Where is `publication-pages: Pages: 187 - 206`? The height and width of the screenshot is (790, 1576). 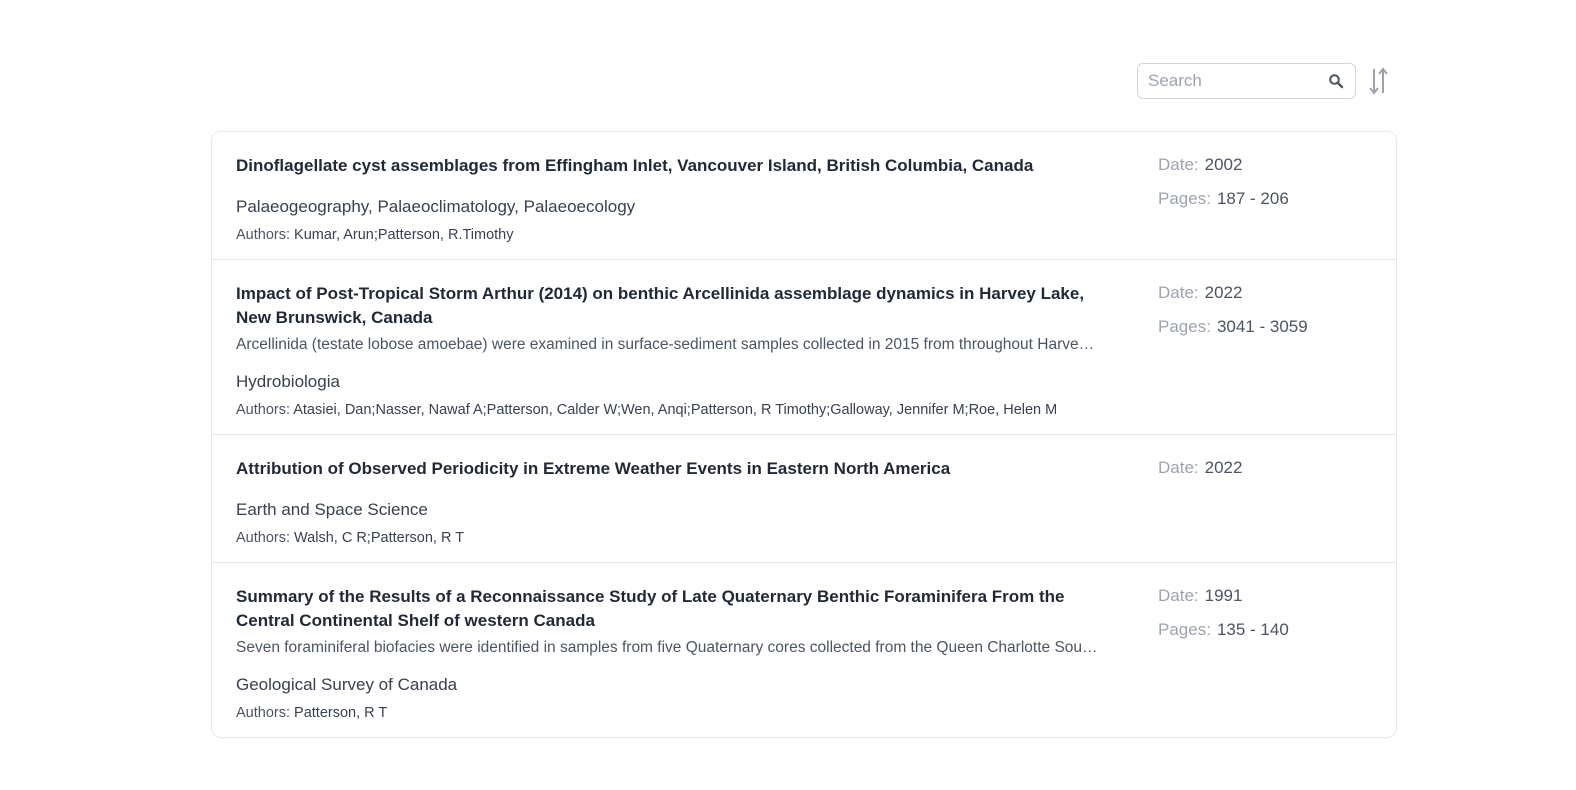
publication-pages: Pages: 187 - 206 is located at coordinates (1223, 199).